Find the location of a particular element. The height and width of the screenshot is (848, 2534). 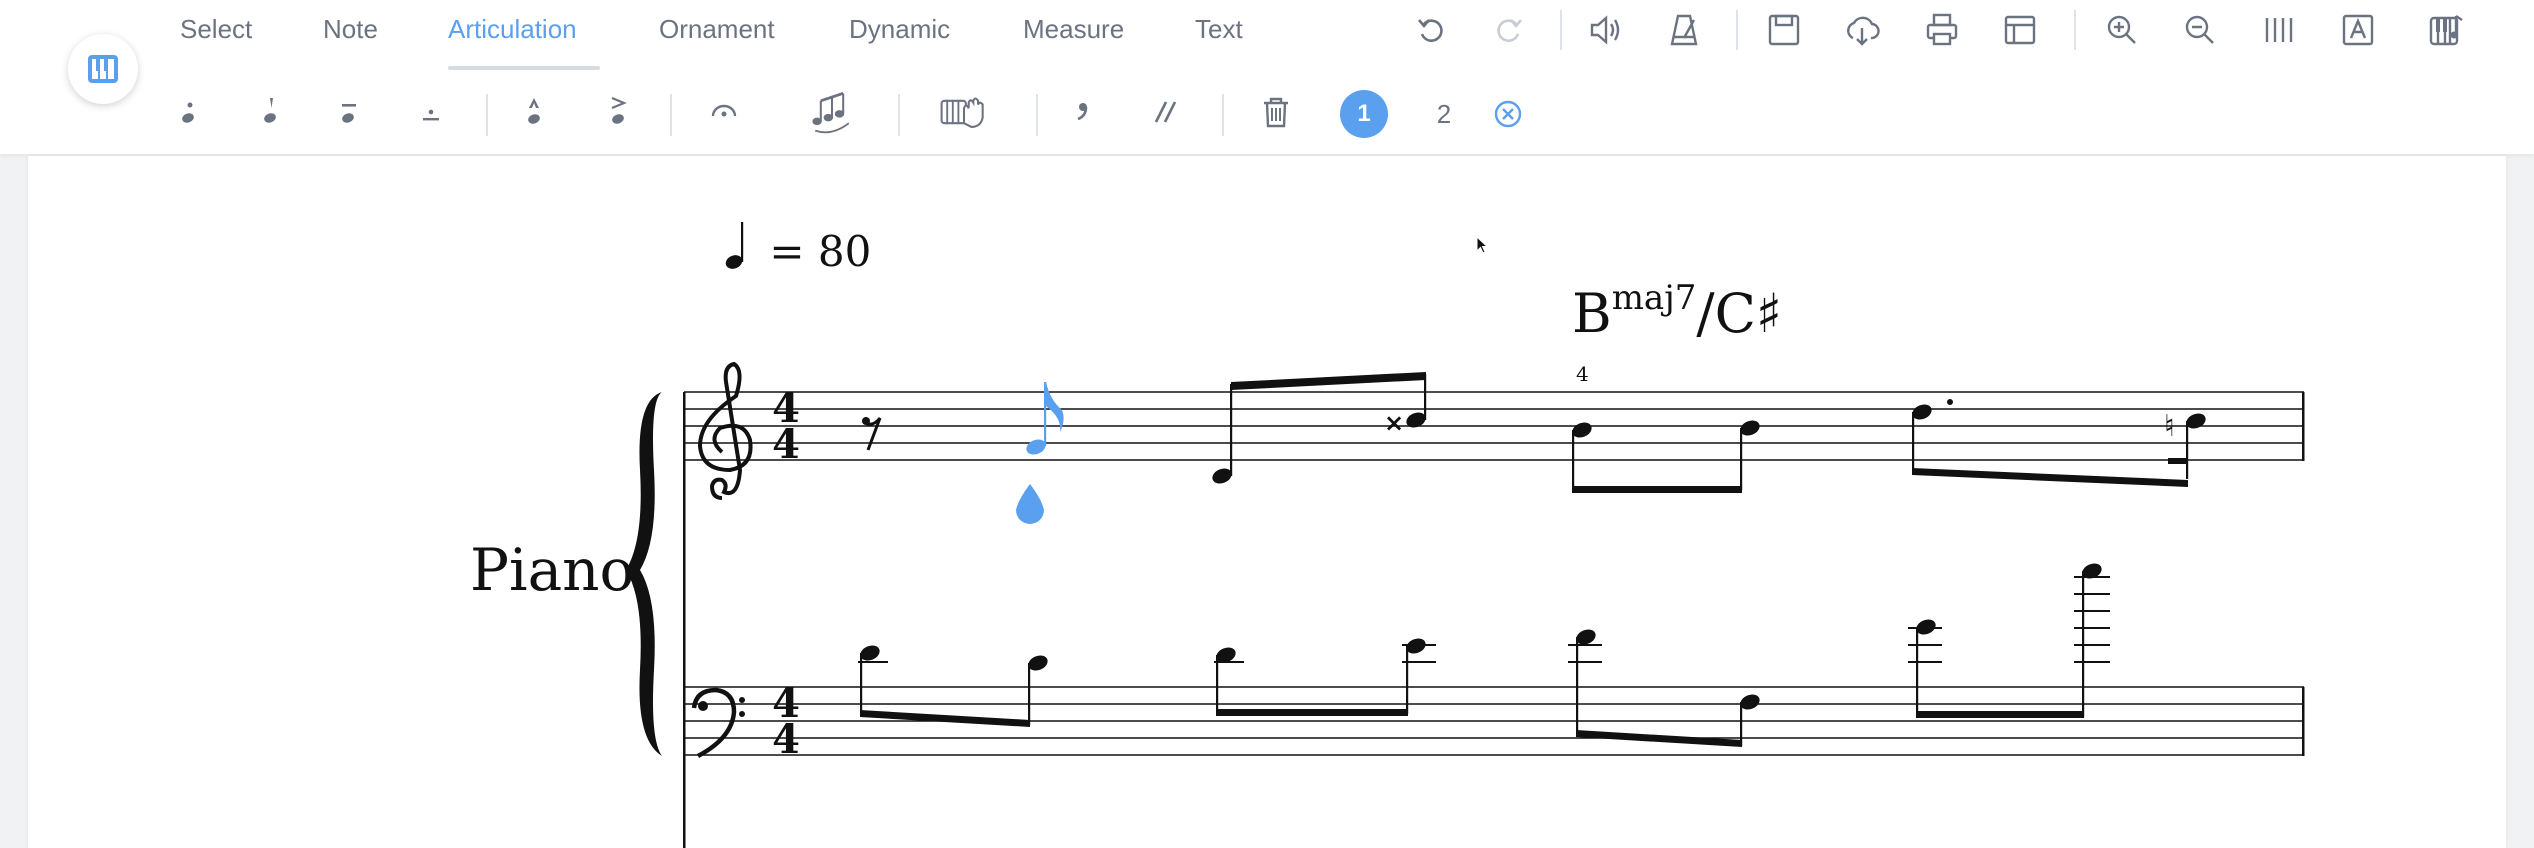

bass-clef-icon is located at coordinates (718, 722).